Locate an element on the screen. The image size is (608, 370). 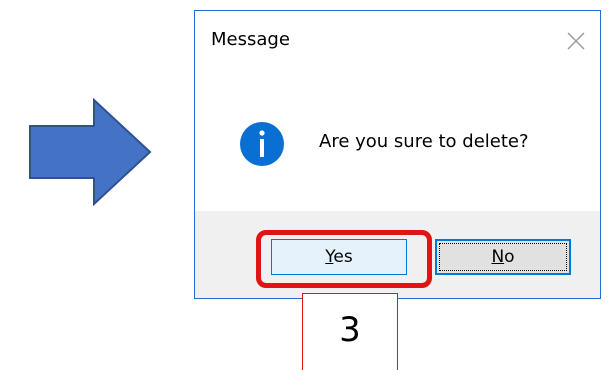
dialog-message: Are you sure to delete? is located at coordinates (424, 141).